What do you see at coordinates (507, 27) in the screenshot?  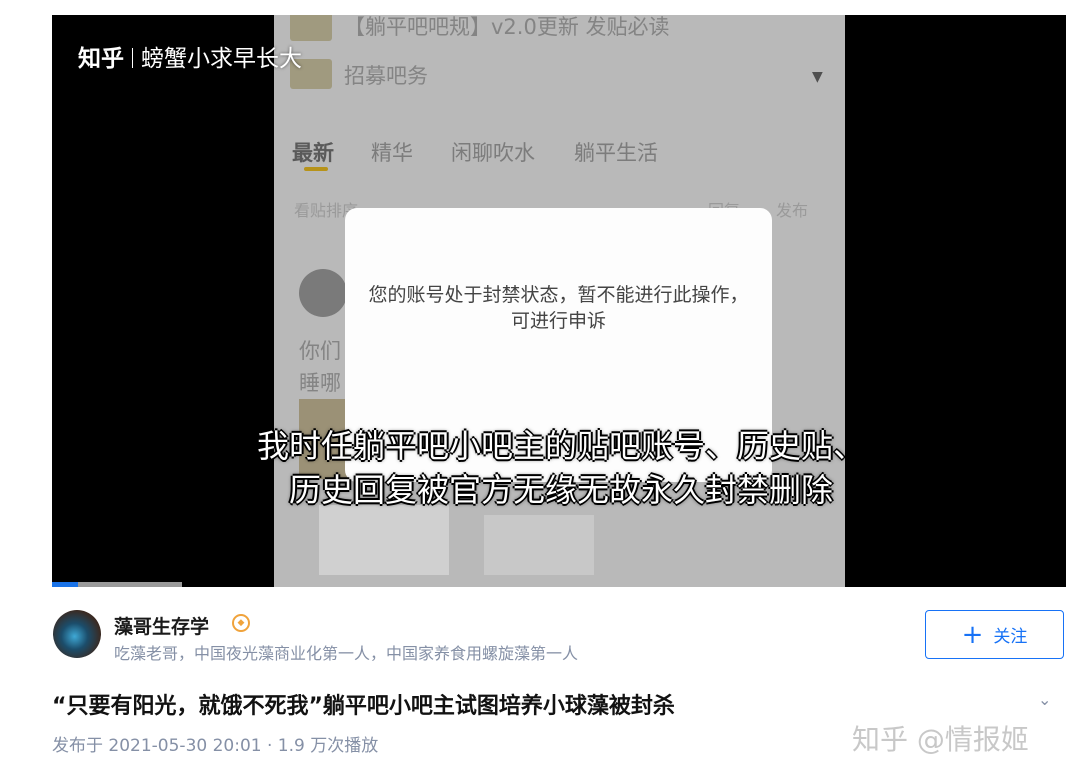 I see `pinned-post-text: 【躺平吧吧规】v2.0更新 发贴必读` at bounding box center [507, 27].